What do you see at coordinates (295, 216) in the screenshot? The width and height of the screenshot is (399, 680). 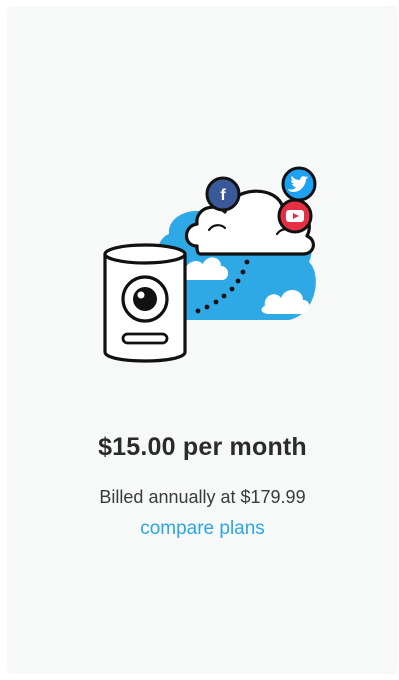 I see `youtube-icon` at bounding box center [295, 216].